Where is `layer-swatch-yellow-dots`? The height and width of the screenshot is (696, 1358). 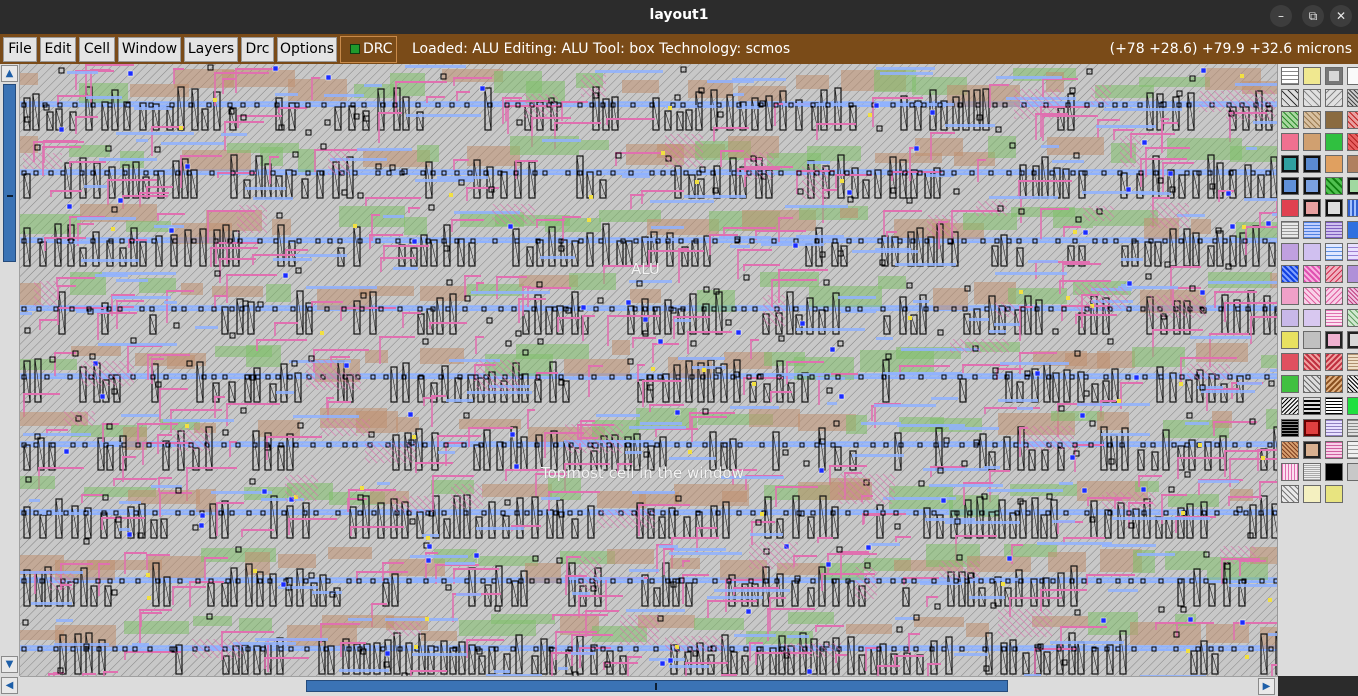 layer-swatch-yellow-dots is located at coordinates (1312, 76).